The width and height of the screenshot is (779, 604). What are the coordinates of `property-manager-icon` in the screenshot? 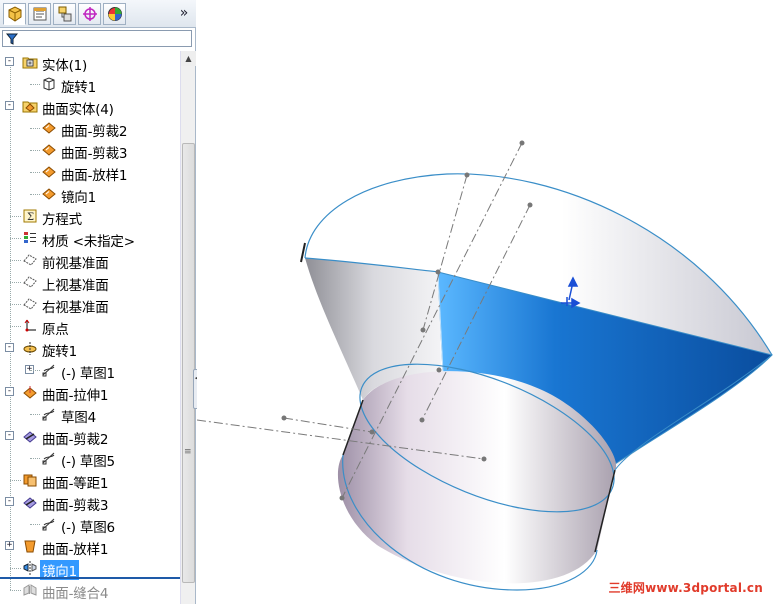 It's located at (39, 14).